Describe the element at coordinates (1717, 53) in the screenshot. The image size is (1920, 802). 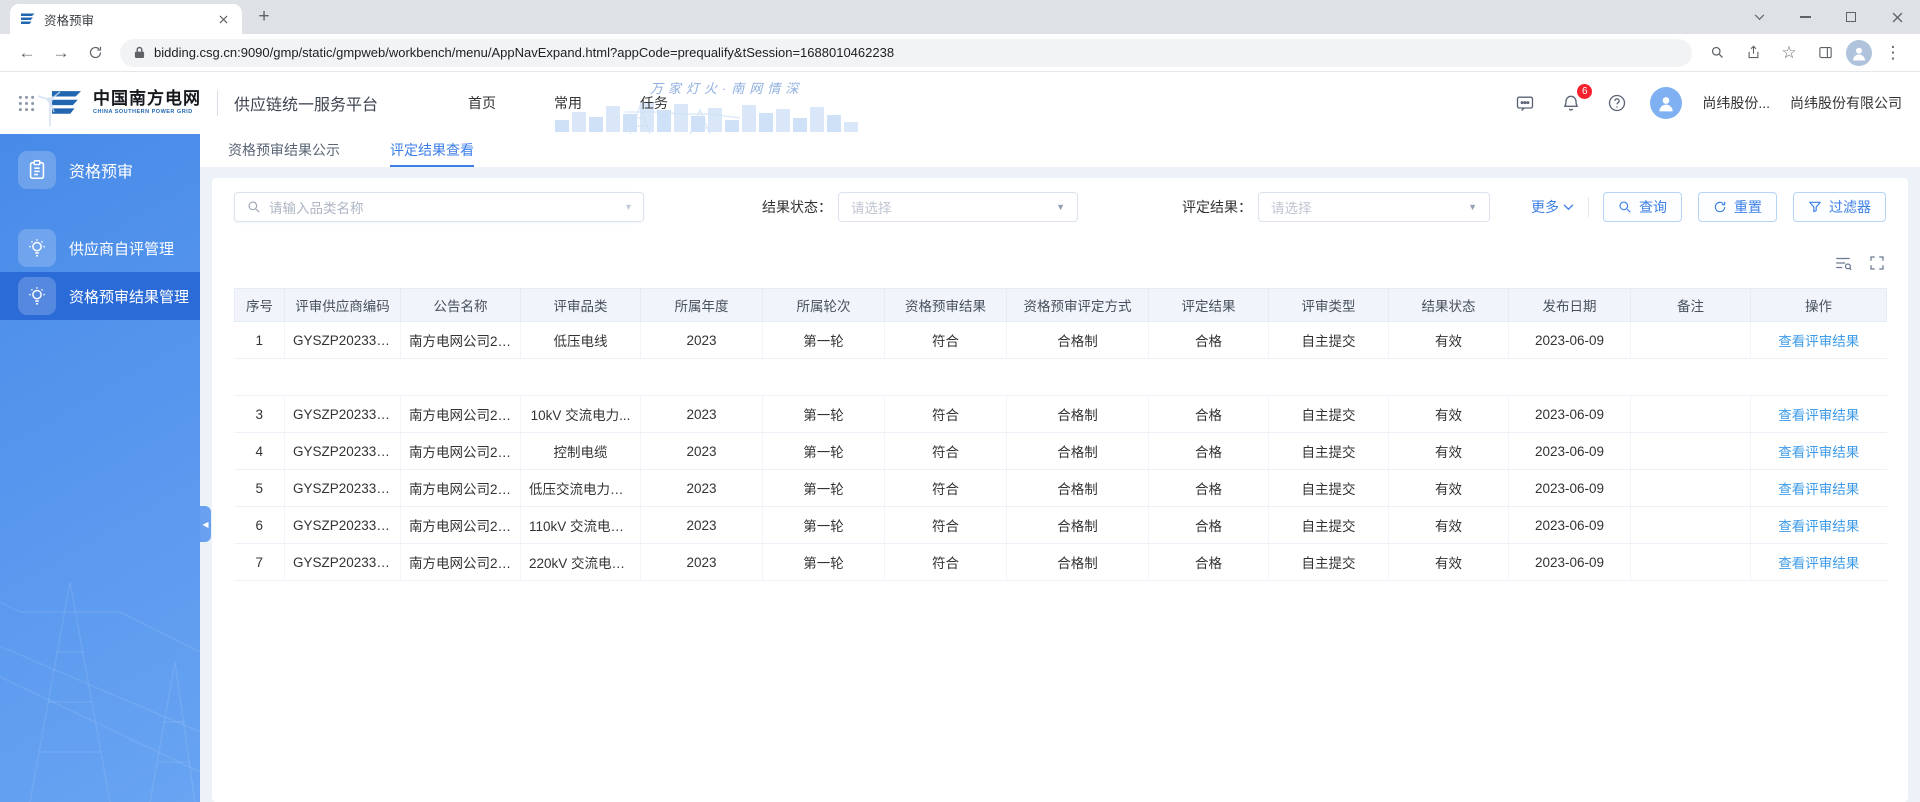
I see `zoom-icon` at that location.